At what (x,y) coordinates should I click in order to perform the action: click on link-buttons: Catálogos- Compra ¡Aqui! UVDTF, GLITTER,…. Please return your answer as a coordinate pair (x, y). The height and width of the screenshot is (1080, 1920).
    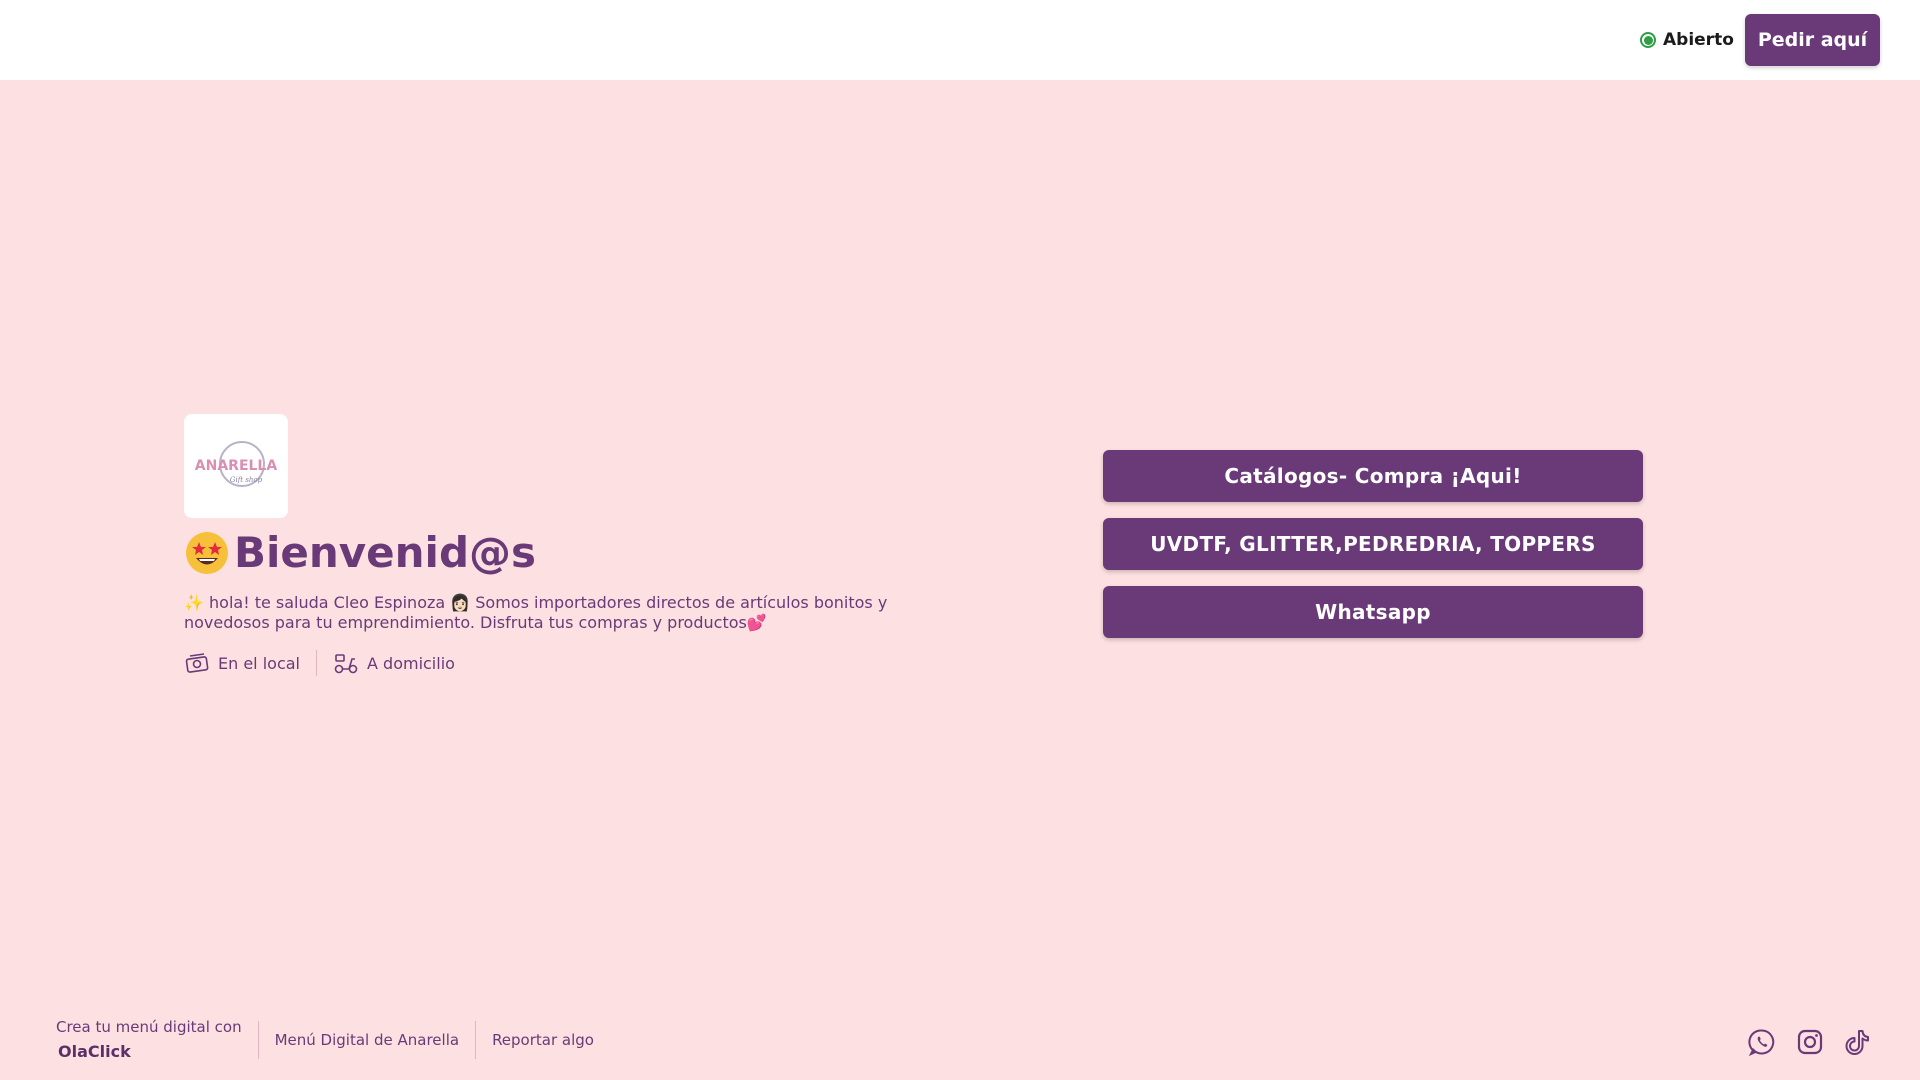
    Looking at the image, I should click on (1373, 544).